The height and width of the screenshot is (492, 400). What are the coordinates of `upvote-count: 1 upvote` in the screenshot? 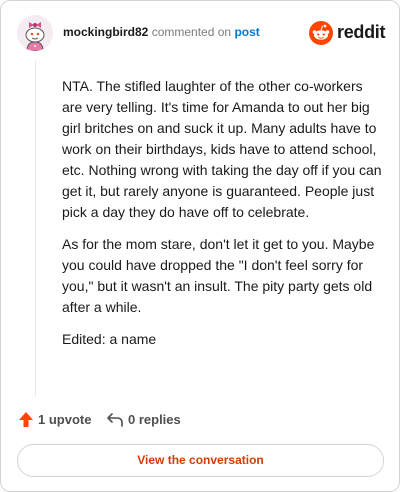 It's located at (65, 419).